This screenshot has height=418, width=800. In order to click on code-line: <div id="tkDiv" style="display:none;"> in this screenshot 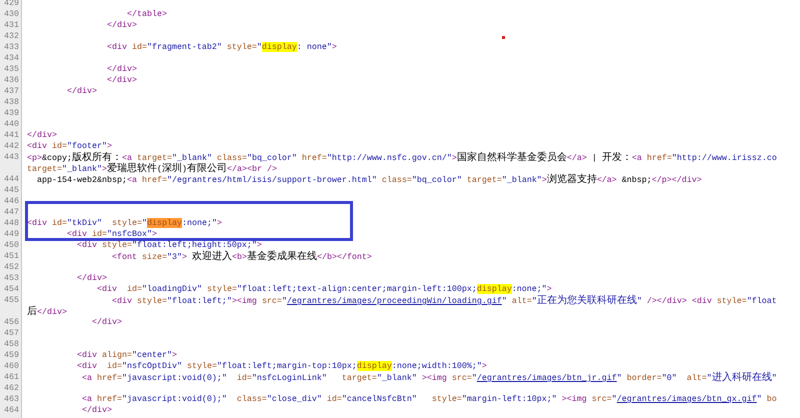, I will do `click(124, 223)`.